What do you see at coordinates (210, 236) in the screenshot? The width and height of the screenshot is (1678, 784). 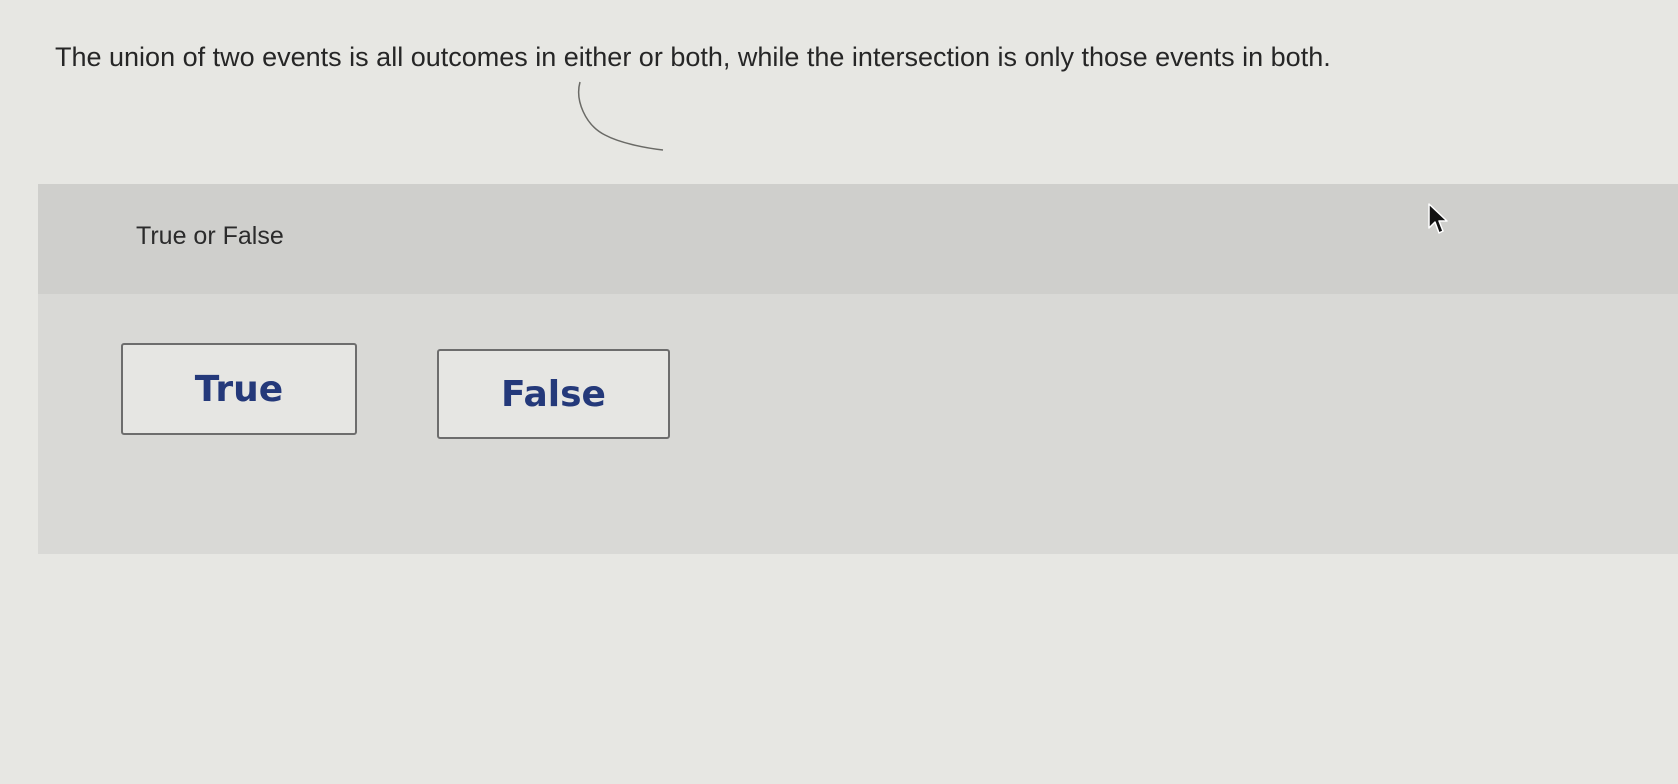 I see `question-type-label: True or False` at bounding box center [210, 236].